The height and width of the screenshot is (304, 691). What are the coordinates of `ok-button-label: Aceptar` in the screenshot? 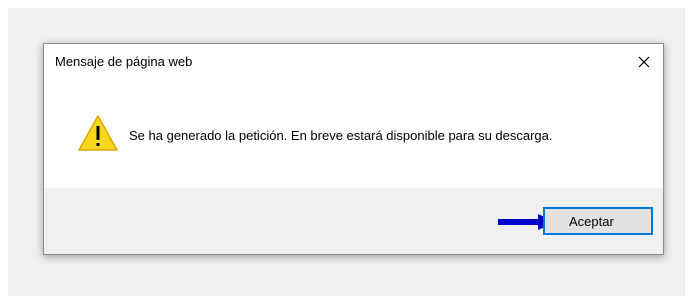 It's located at (591, 221).